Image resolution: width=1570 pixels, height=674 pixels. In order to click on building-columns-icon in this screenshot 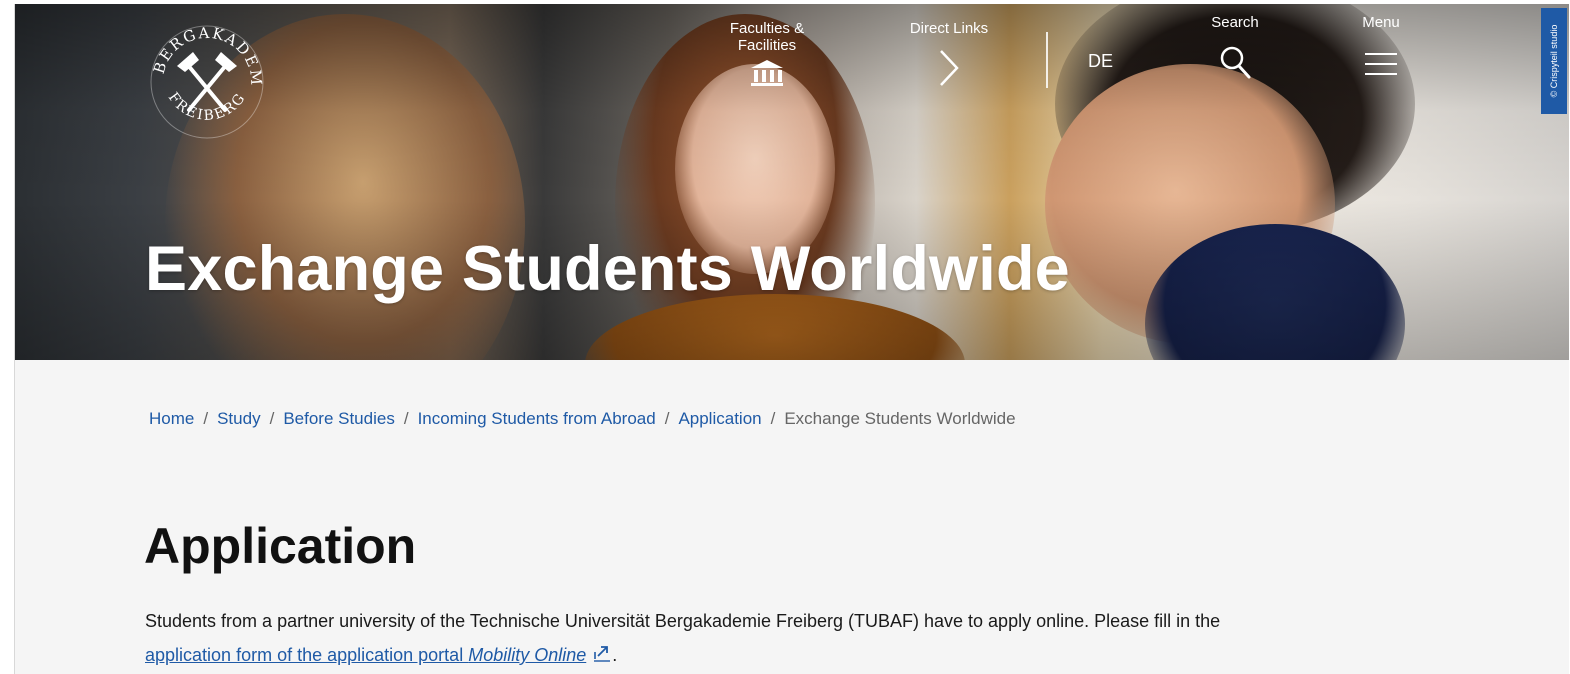, I will do `click(767, 75)`.